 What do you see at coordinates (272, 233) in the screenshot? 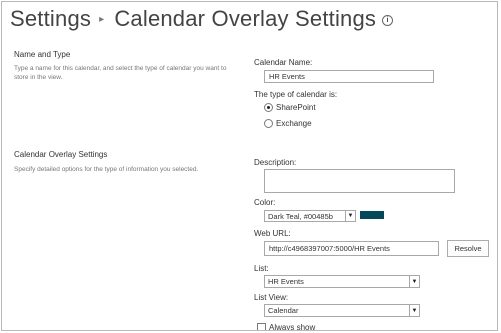
I see `web-url-label: Web URL:` at bounding box center [272, 233].